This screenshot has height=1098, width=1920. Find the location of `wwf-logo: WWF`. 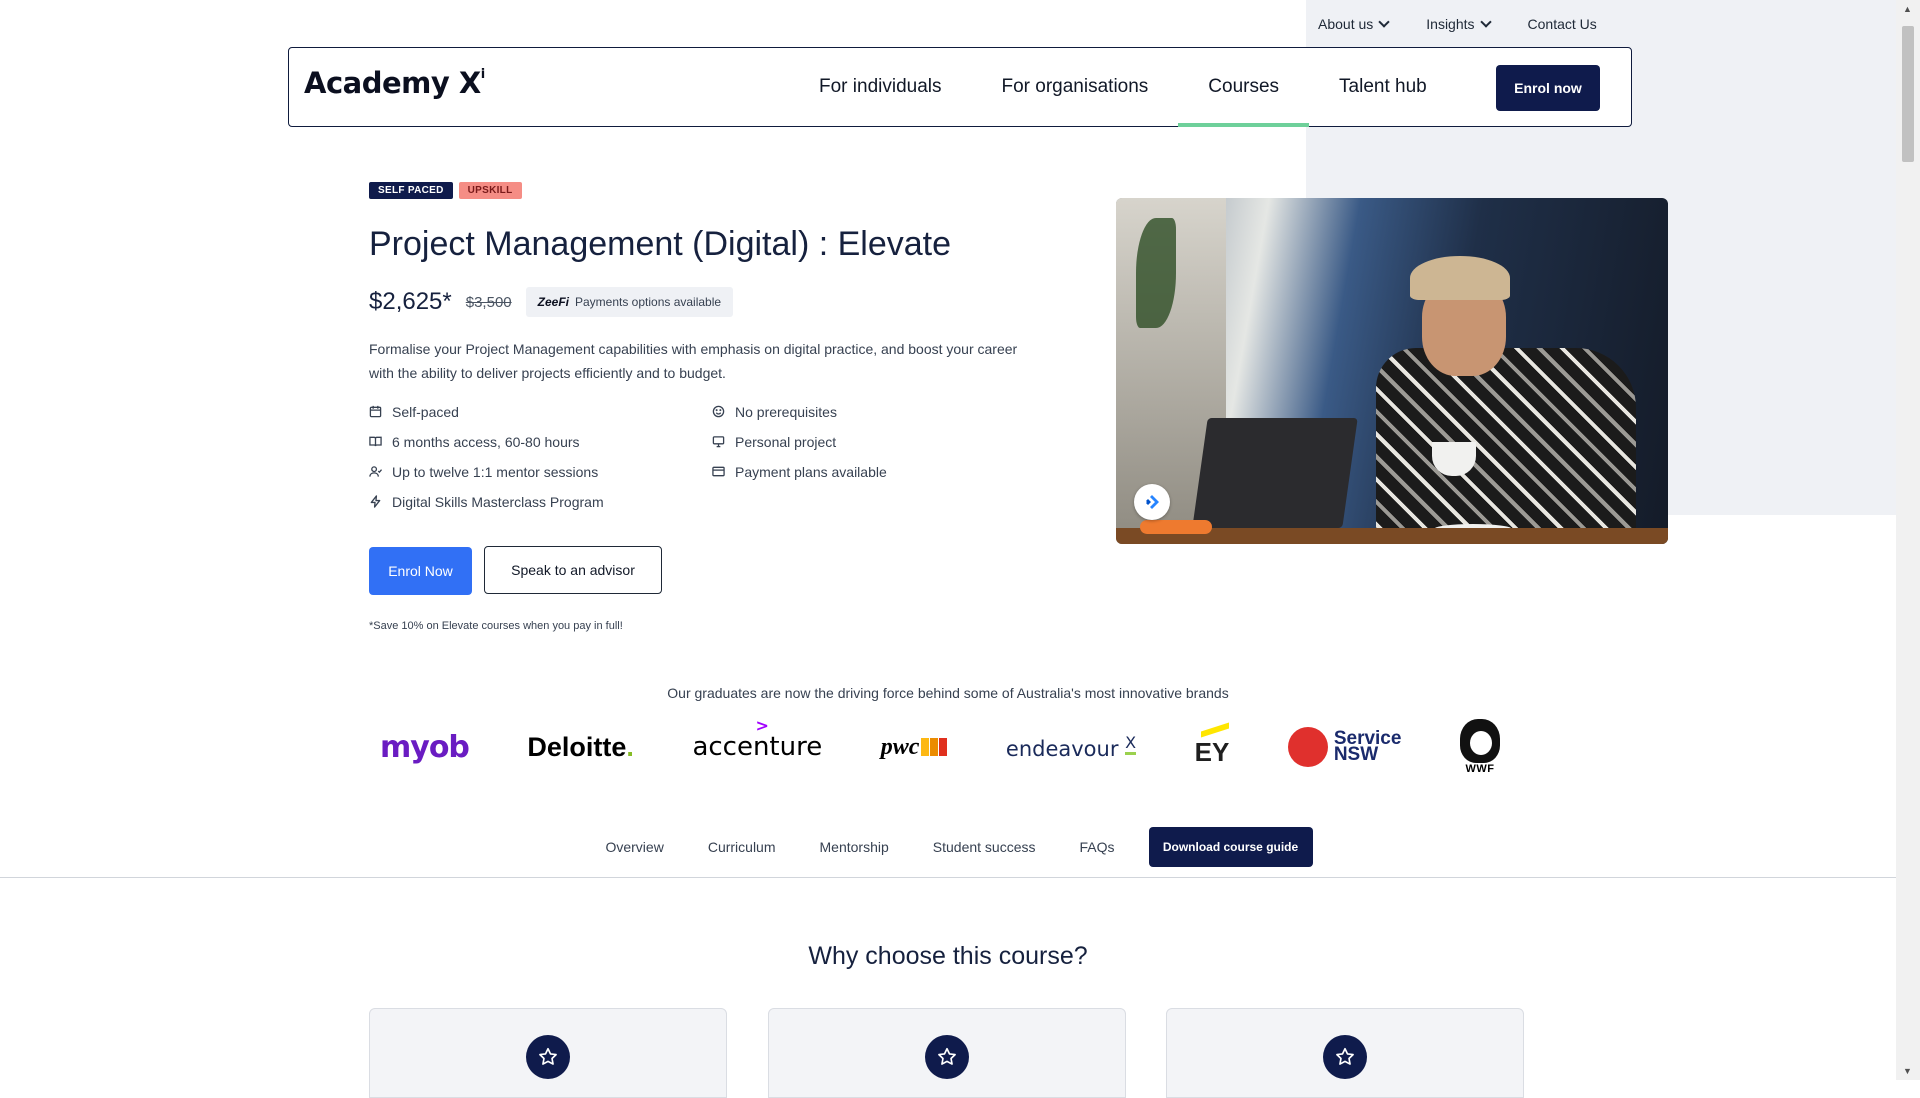

wwf-logo: WWF is located at coordinates (1479, 747).